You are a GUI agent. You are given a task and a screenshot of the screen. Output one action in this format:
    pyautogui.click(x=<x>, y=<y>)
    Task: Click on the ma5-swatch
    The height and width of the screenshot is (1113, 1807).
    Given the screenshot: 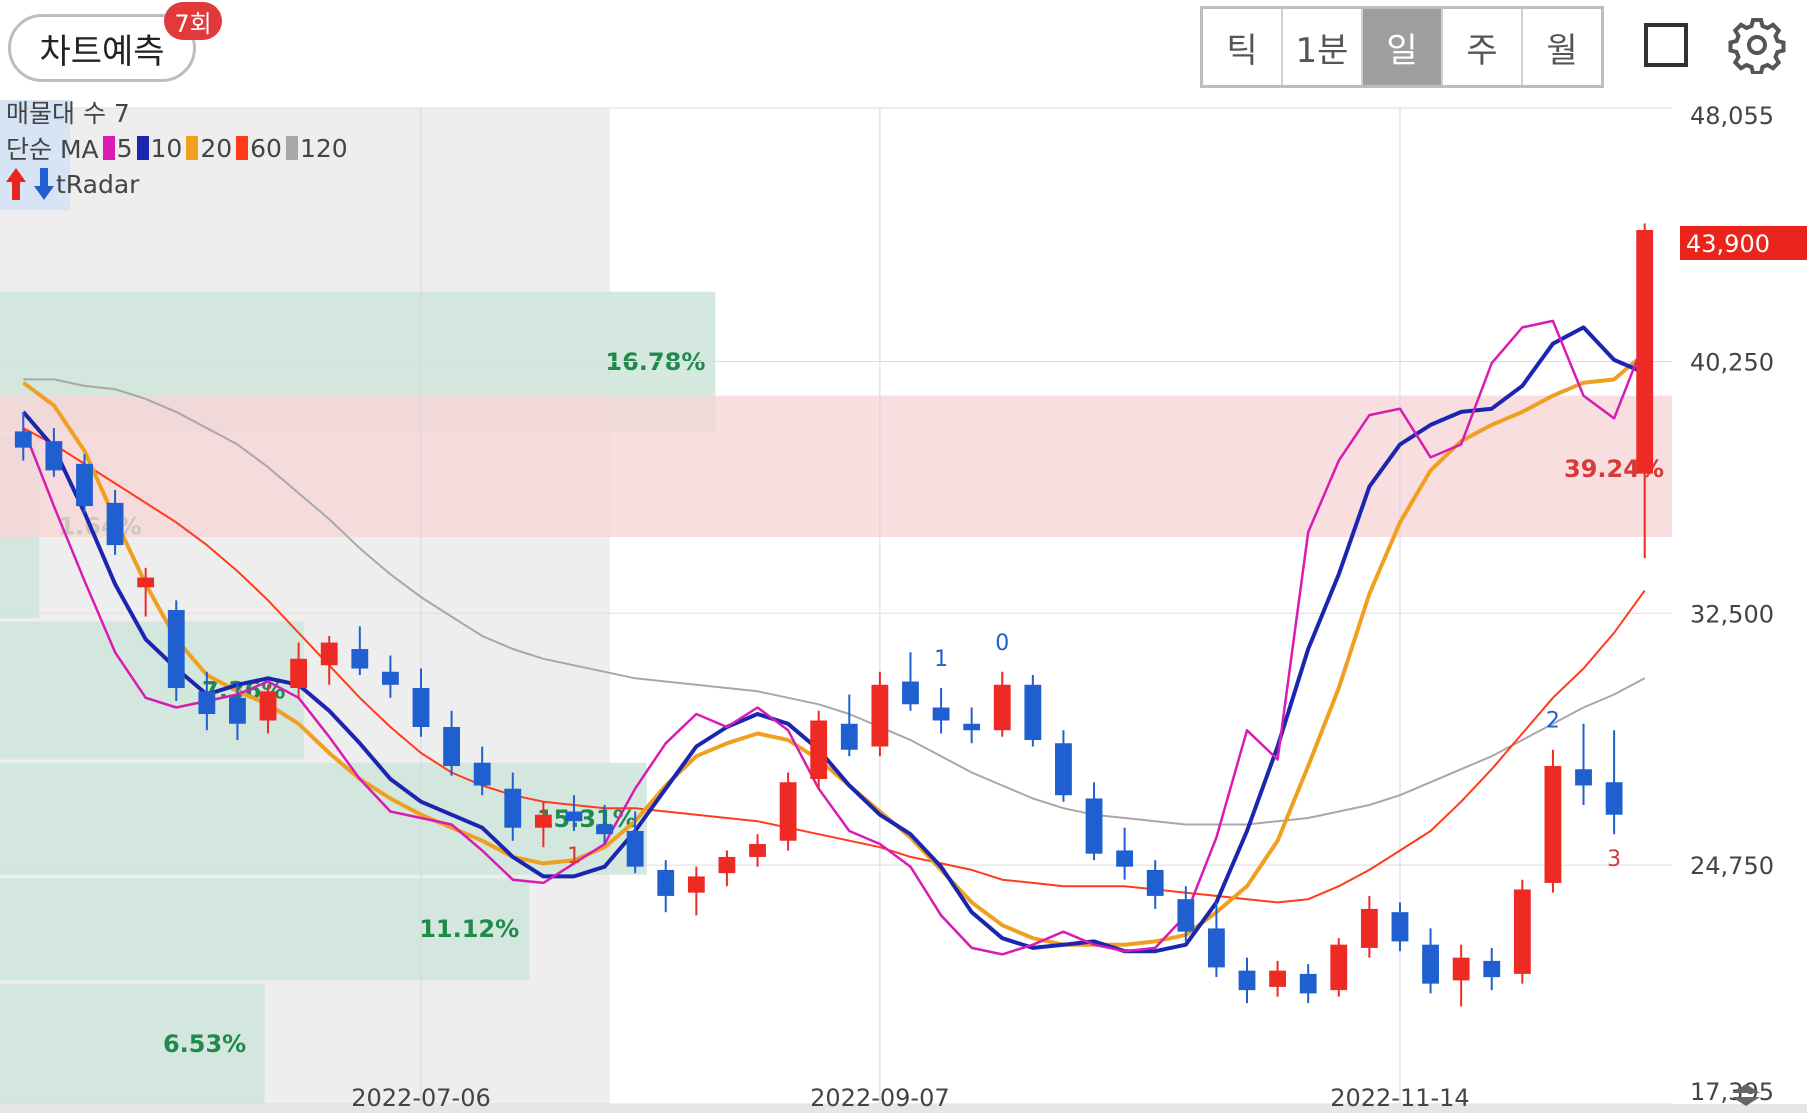 What is the action you would take?
    pyautogui.click(x=108, y=148)
    